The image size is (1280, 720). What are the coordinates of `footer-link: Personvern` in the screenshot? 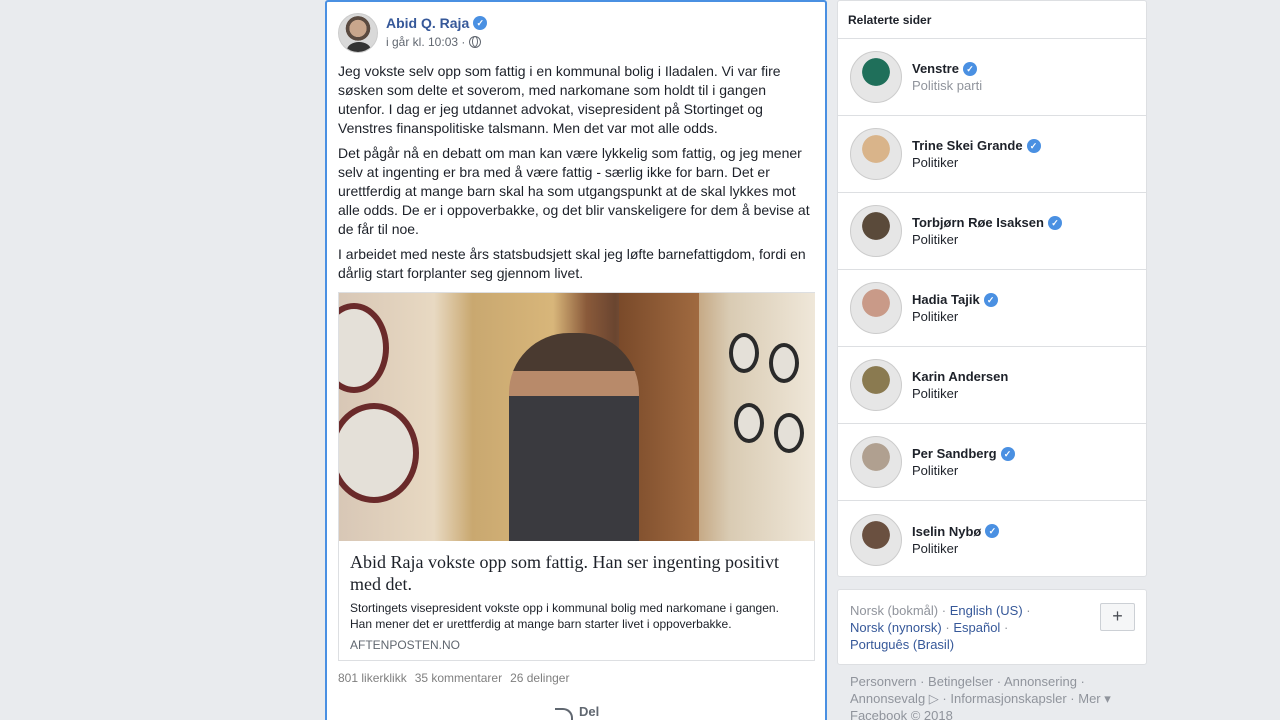 It's located at (883, 681).